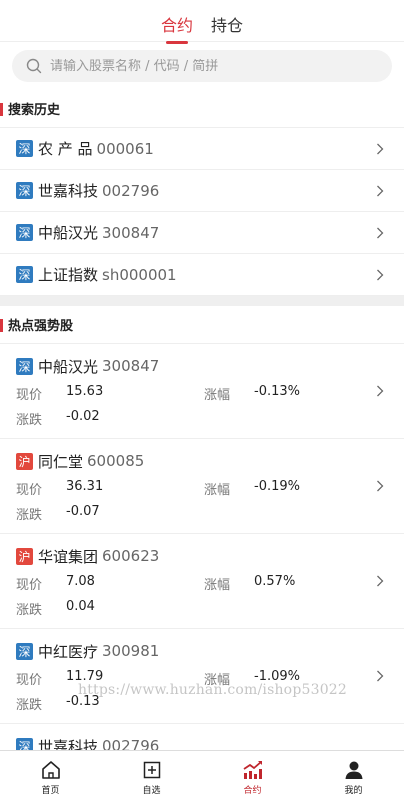 This screenshot has width=404, height=804. What do you see at coordinates (202, 486) in the screenshot?
I see `hot-stock-item: 沪 同仁堂 600085 现价 36.31 涨幅 -0.19% 涨跌 -0.07` at bounding box center [202, 486].